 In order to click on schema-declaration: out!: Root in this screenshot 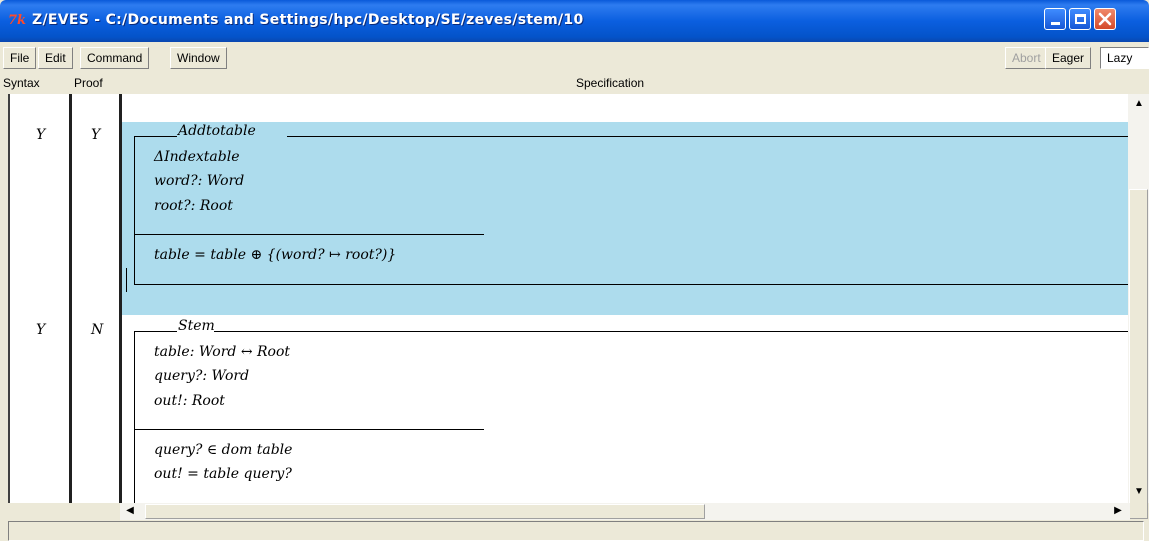, I will do `click(189, 401)`.